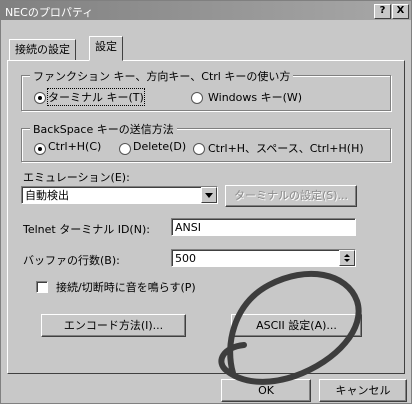 The height and width of the screenshot is (405, 412). What do you see at coordinates (40, 98) in the screenshot?
I see `radio-terminal-keys` at bounding box center [40, 98].